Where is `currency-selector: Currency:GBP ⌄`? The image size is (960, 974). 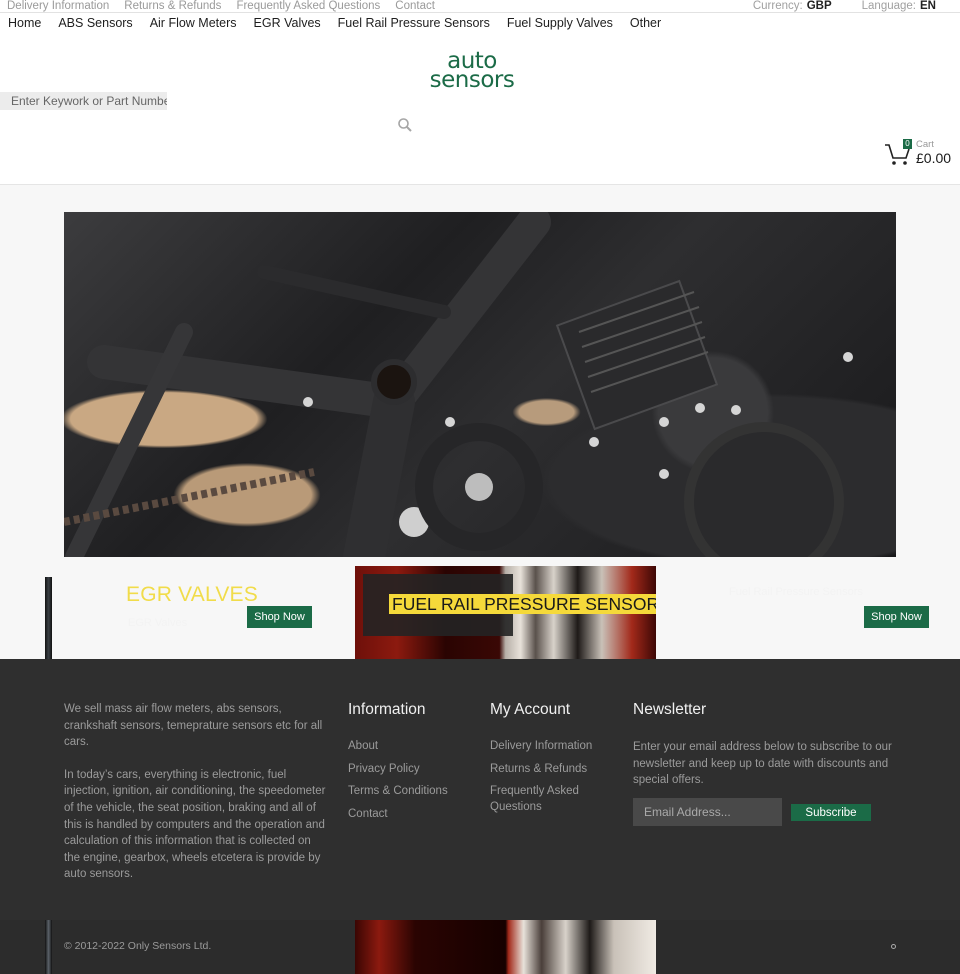 currency-selector: Currency:GBP ⌄ is located at coordinates (799, 9).